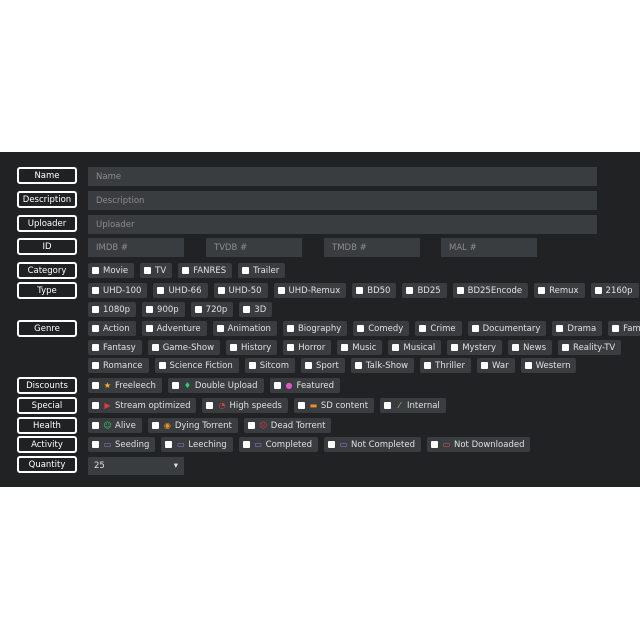 Image resolution: width=640 pixels, height=640 pixels. I want to click on filter-option-animation: Animation, so click(244, 328).